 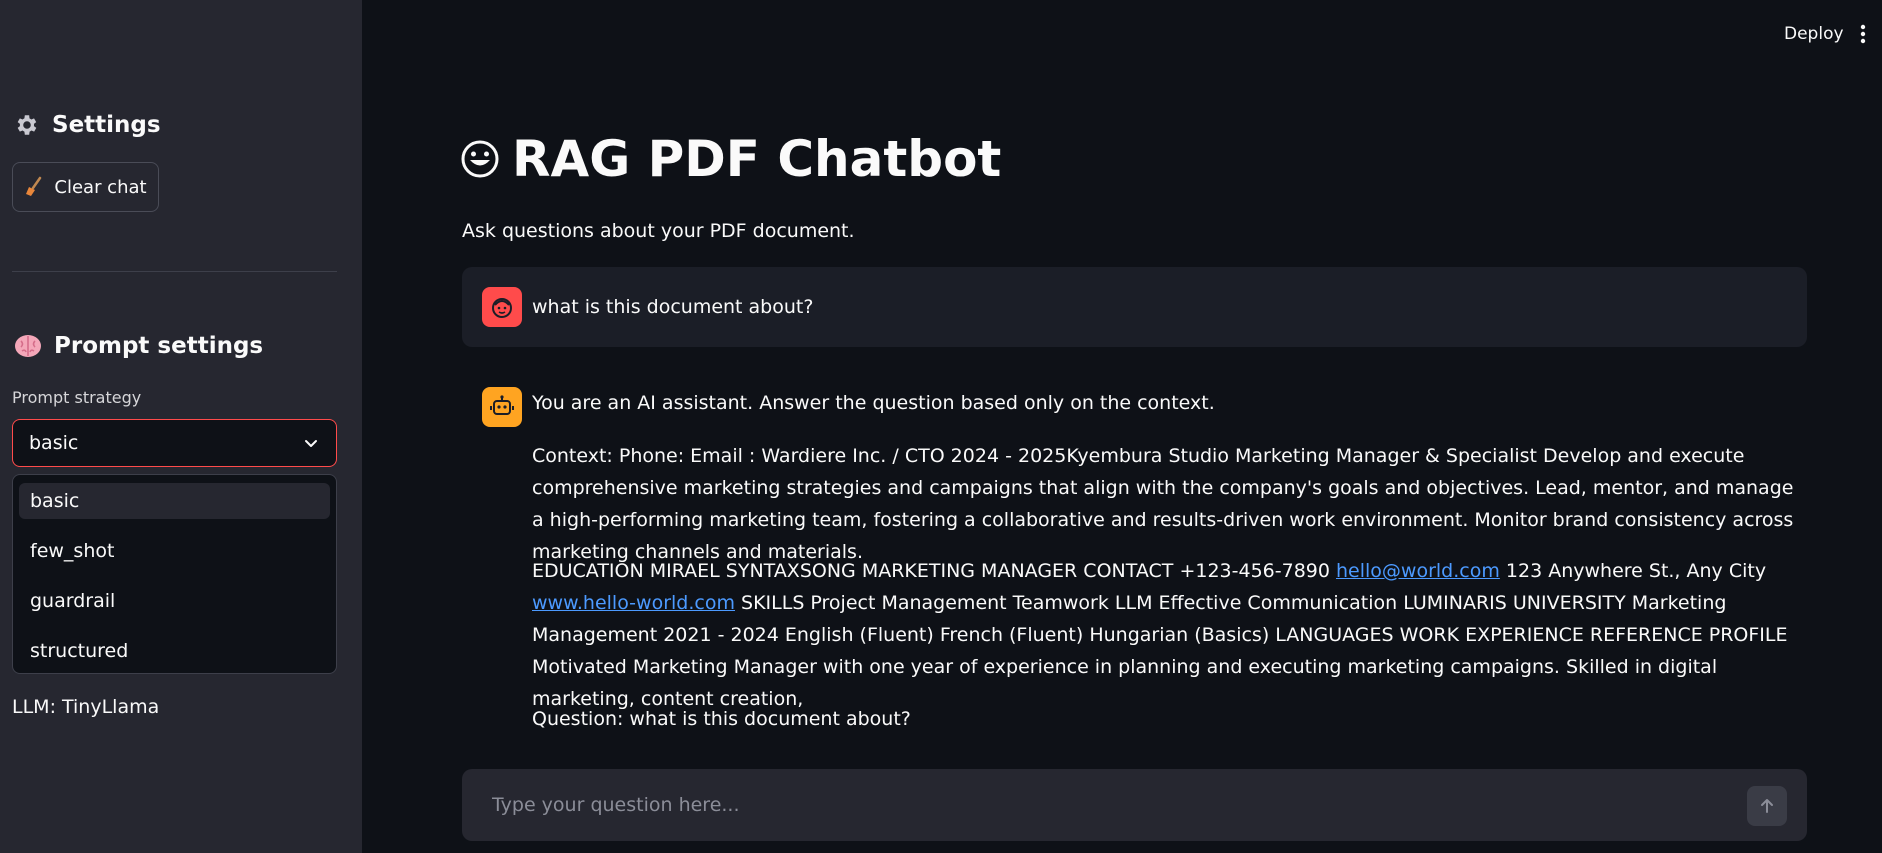 What do you see at coordinates (54, 443) in the screenshot?
I see `prompt-strategy-selected-value: basic` at bounding box center [54, 443].